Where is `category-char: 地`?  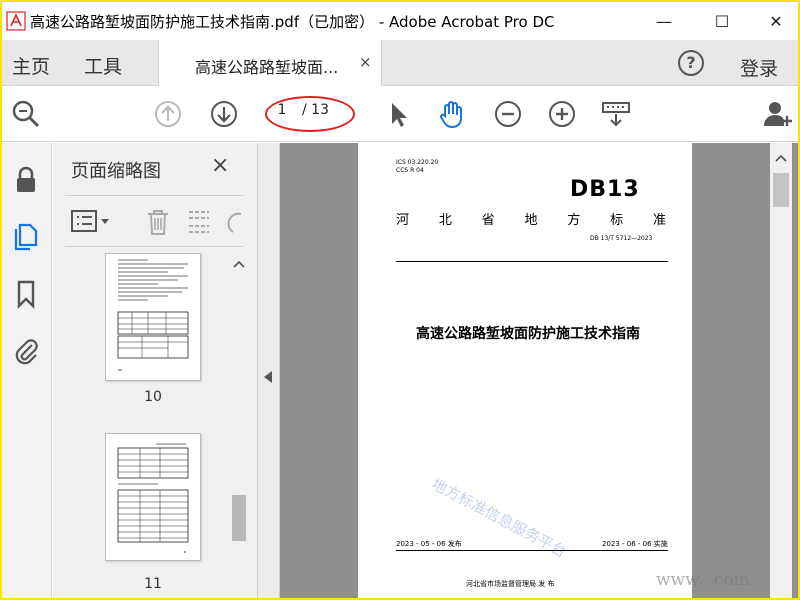 category-char: 地 is located at coordinates (531, 220).